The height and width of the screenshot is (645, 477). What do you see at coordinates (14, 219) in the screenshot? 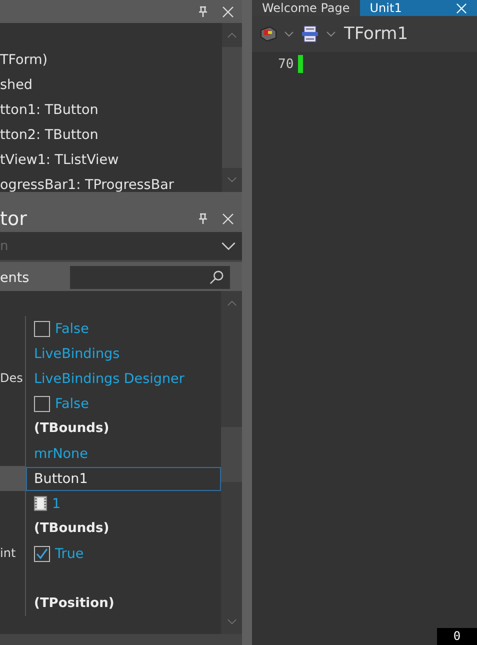
I see `panel-title: tor` at bounding box center [14, 219].